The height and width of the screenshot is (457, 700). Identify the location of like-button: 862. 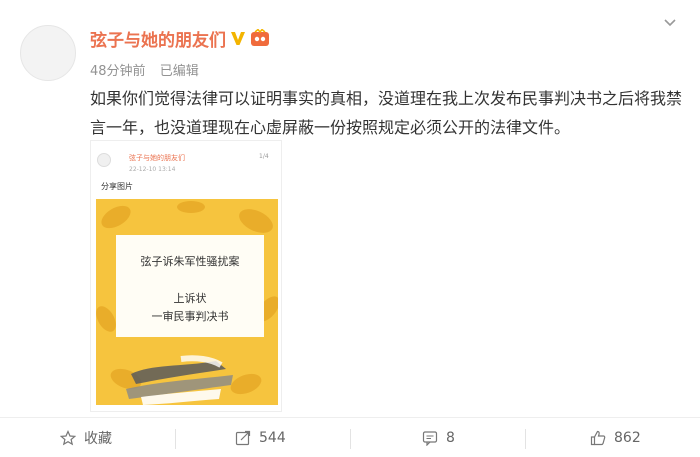
(615, 437).